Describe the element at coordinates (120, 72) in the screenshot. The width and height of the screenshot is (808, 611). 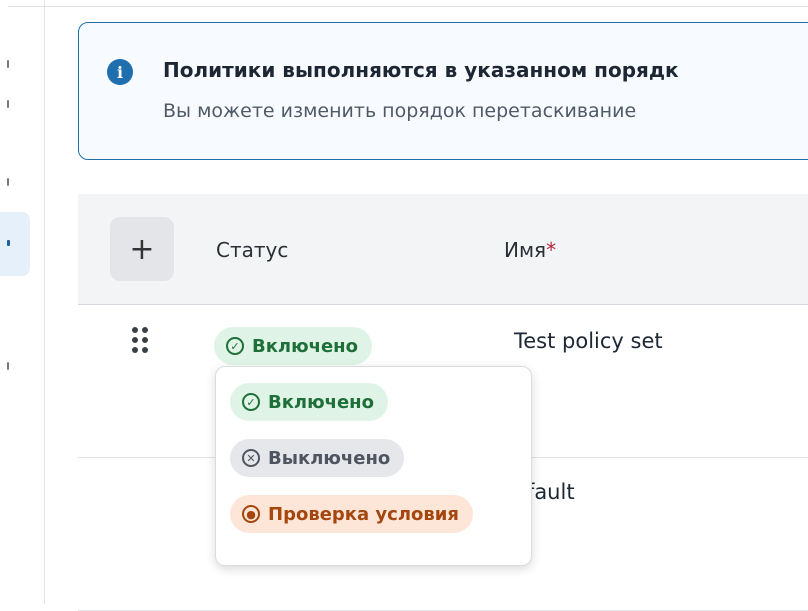
I see `info-icon: i` at that location.